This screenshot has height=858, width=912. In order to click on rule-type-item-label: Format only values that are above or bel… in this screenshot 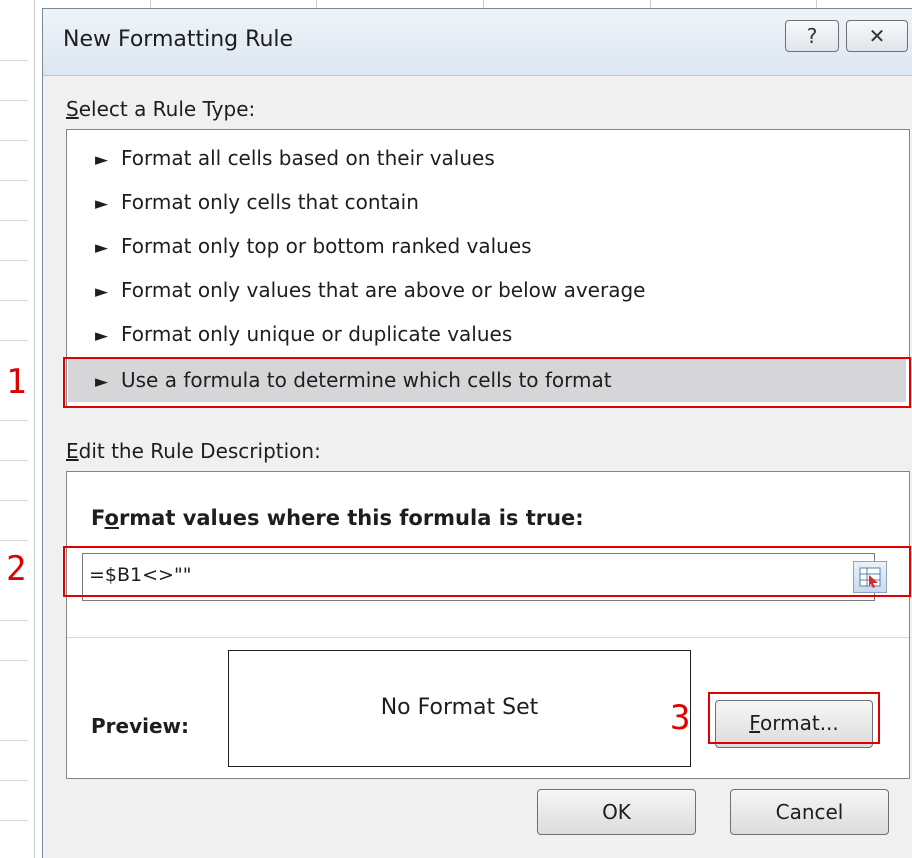, I will do `click(383, 290)`.